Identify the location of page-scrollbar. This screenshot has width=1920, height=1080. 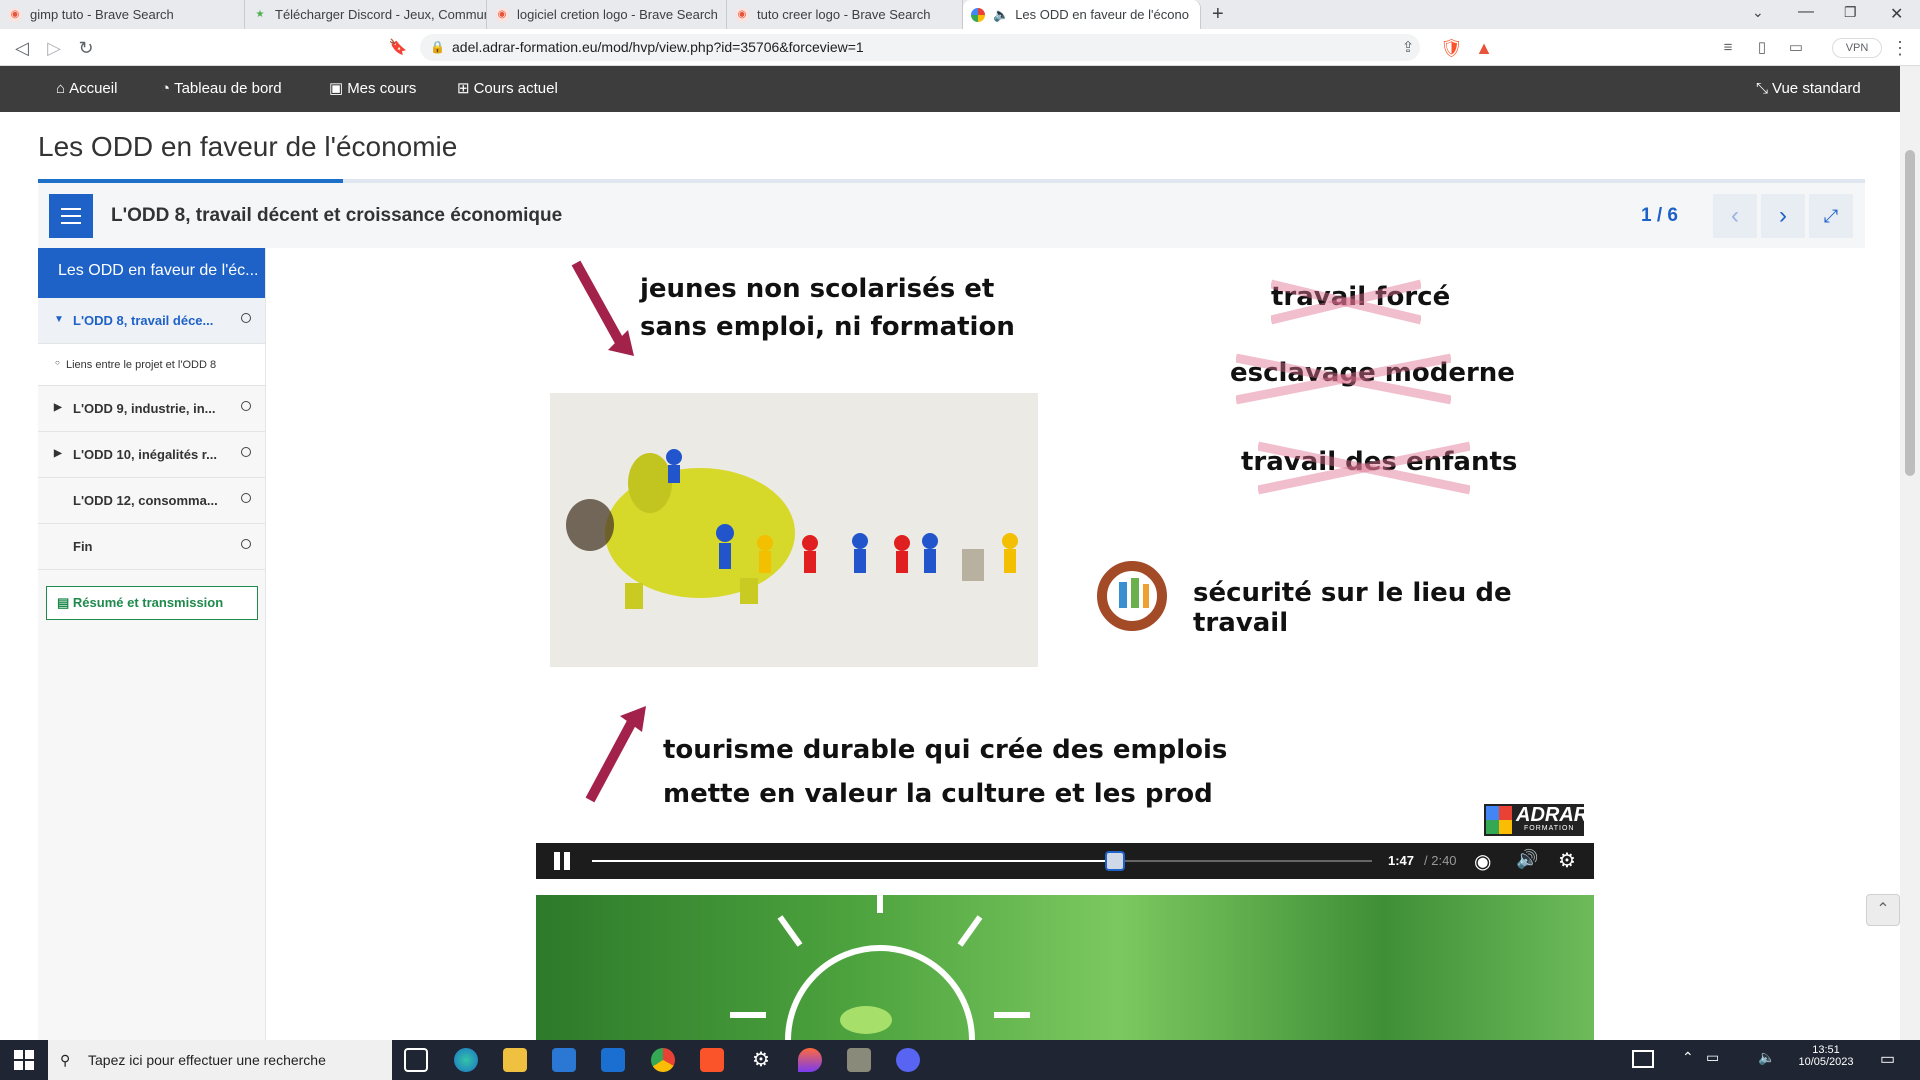
(1910, 553).